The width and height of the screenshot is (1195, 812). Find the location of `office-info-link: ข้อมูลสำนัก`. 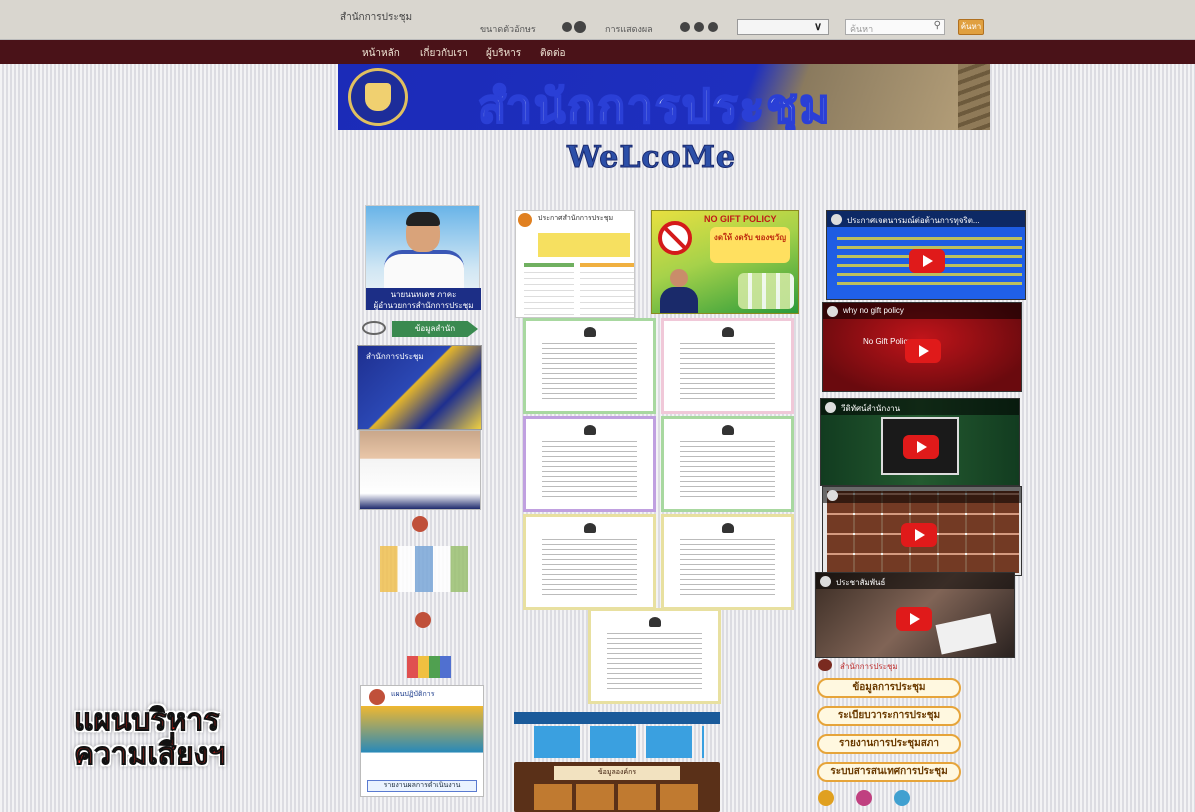

office-info-link: ข้อมูลสำนัก is located at coordinates (421, 329).